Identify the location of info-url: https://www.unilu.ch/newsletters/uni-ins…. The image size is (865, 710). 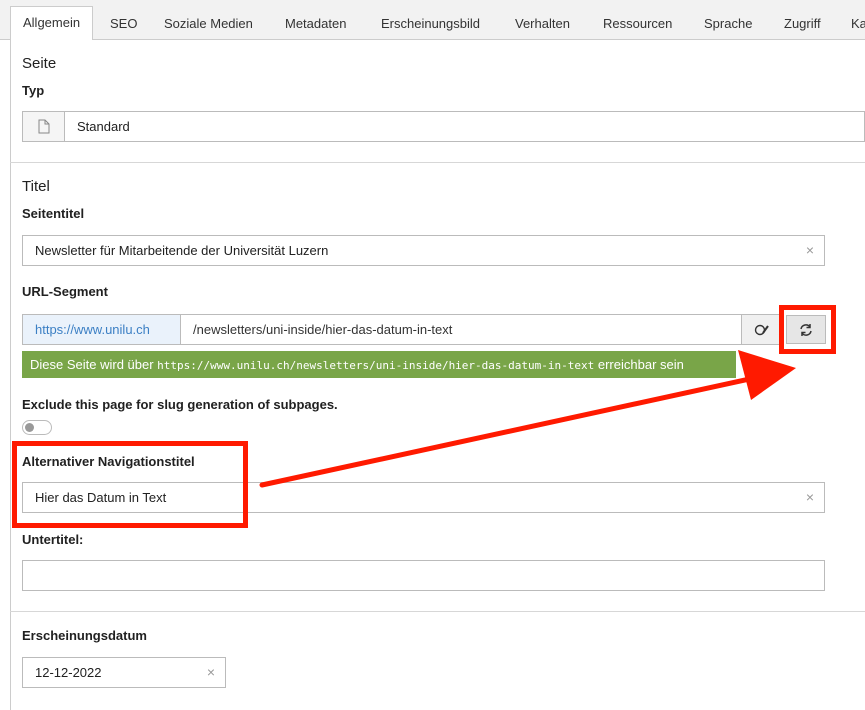
(376, 365).